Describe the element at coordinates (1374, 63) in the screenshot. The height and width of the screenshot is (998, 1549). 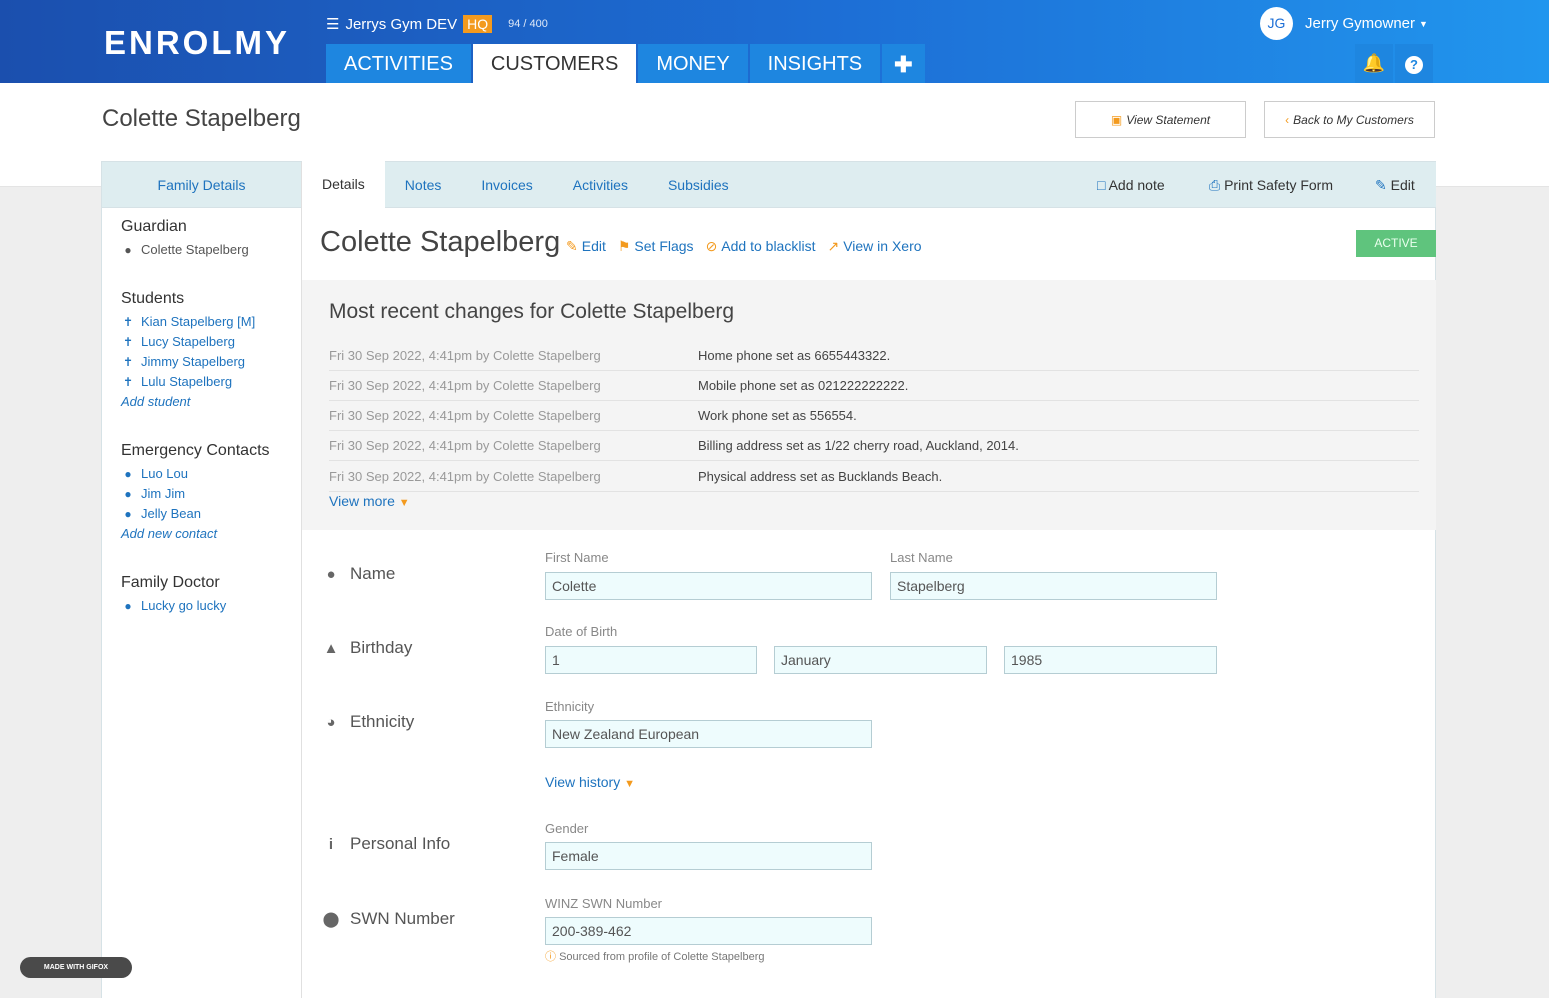
I see `bell-icon: 🔔` at that location.